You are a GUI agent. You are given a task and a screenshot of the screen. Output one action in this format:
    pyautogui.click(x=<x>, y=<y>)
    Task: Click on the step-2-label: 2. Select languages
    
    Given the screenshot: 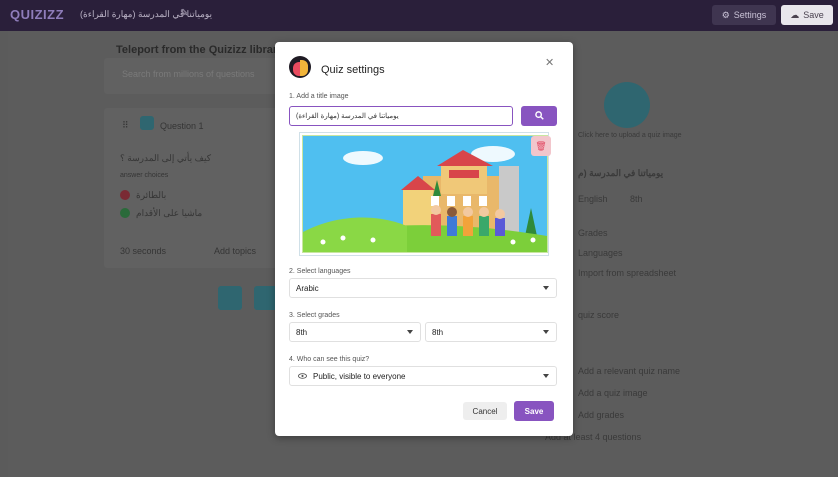 What is the action you would take?
    pyautogui.click(x=320, y=271)
    